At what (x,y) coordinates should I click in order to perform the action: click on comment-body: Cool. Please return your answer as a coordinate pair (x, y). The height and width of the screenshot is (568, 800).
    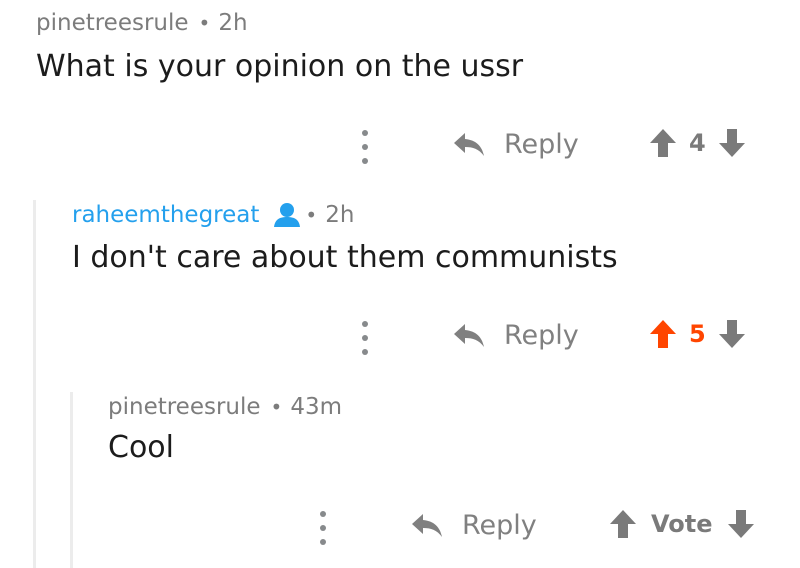
    Looking at the image, I should click on (141, 447).